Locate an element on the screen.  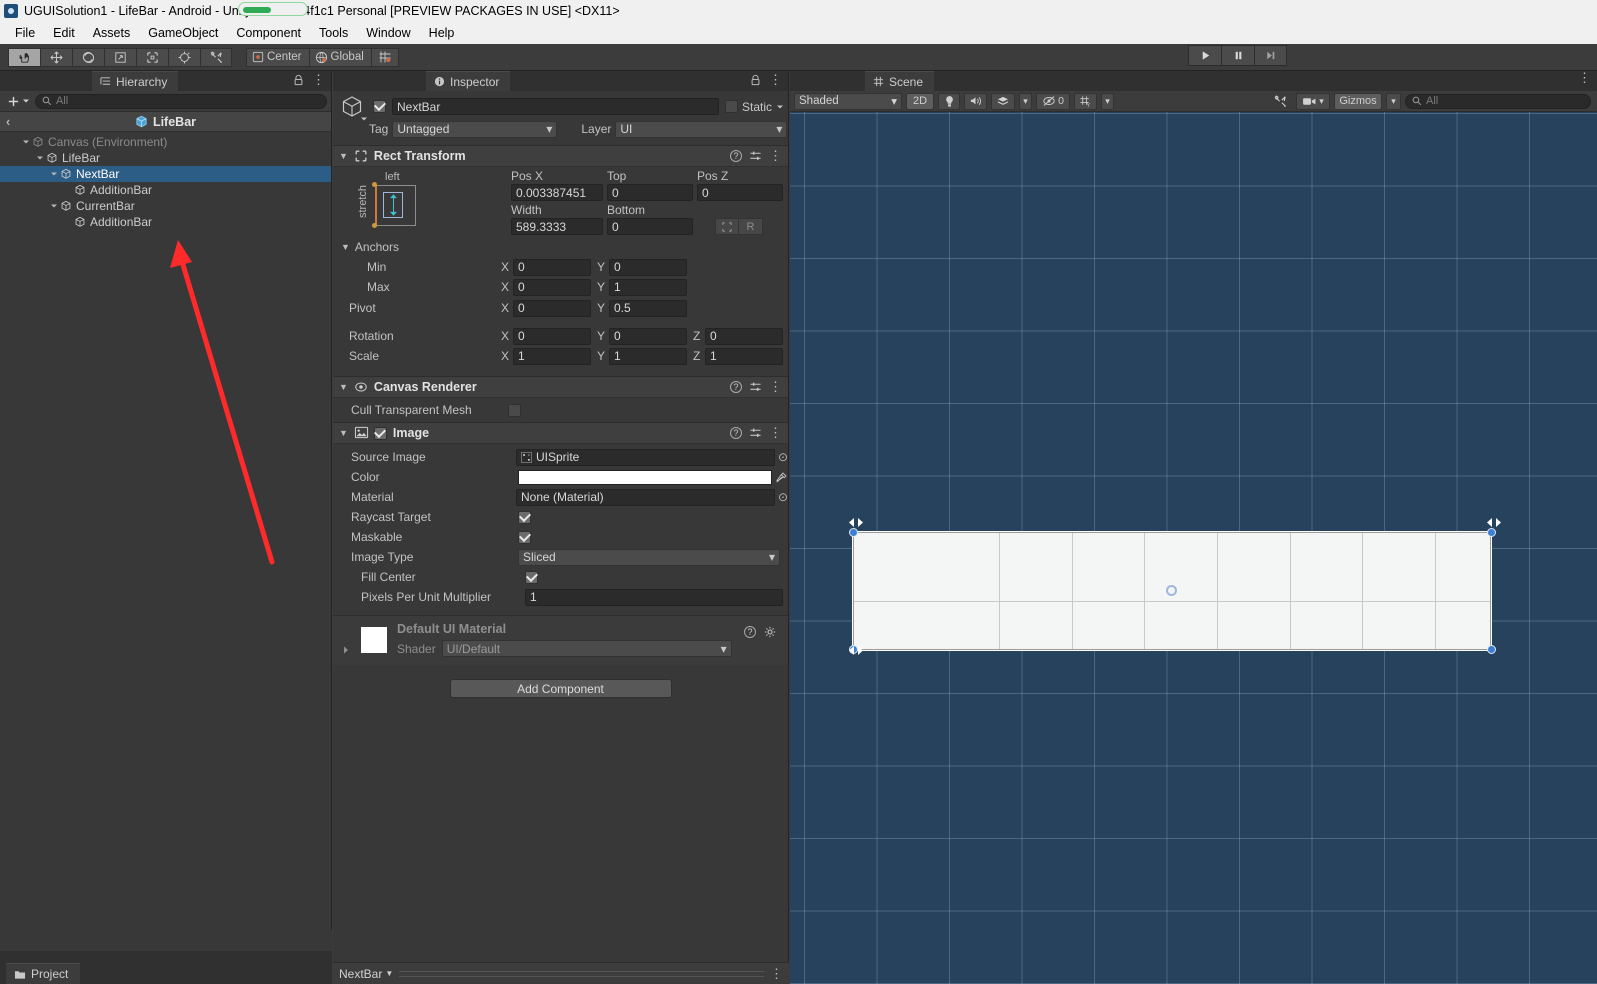
anchor-min-y-input: 0 is located at coordinates (648, 267).